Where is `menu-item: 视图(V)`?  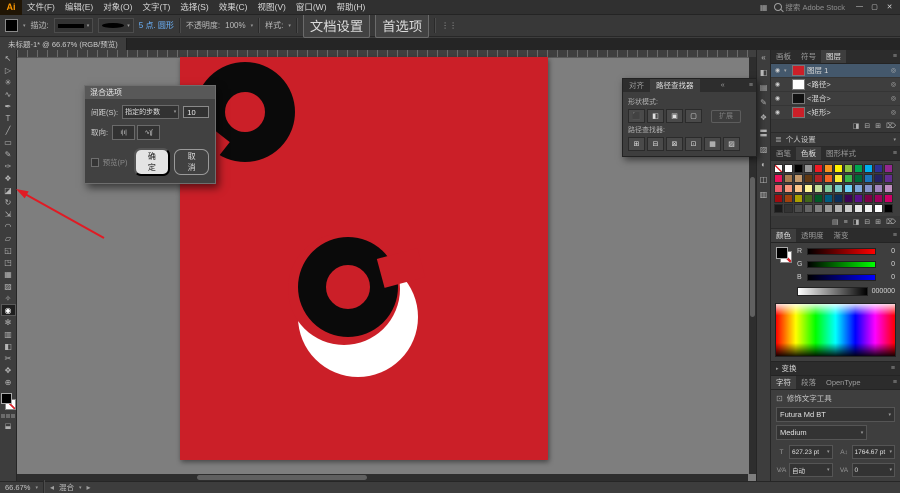 menu-item: 视图(V) is located at coordinates (272, 7).